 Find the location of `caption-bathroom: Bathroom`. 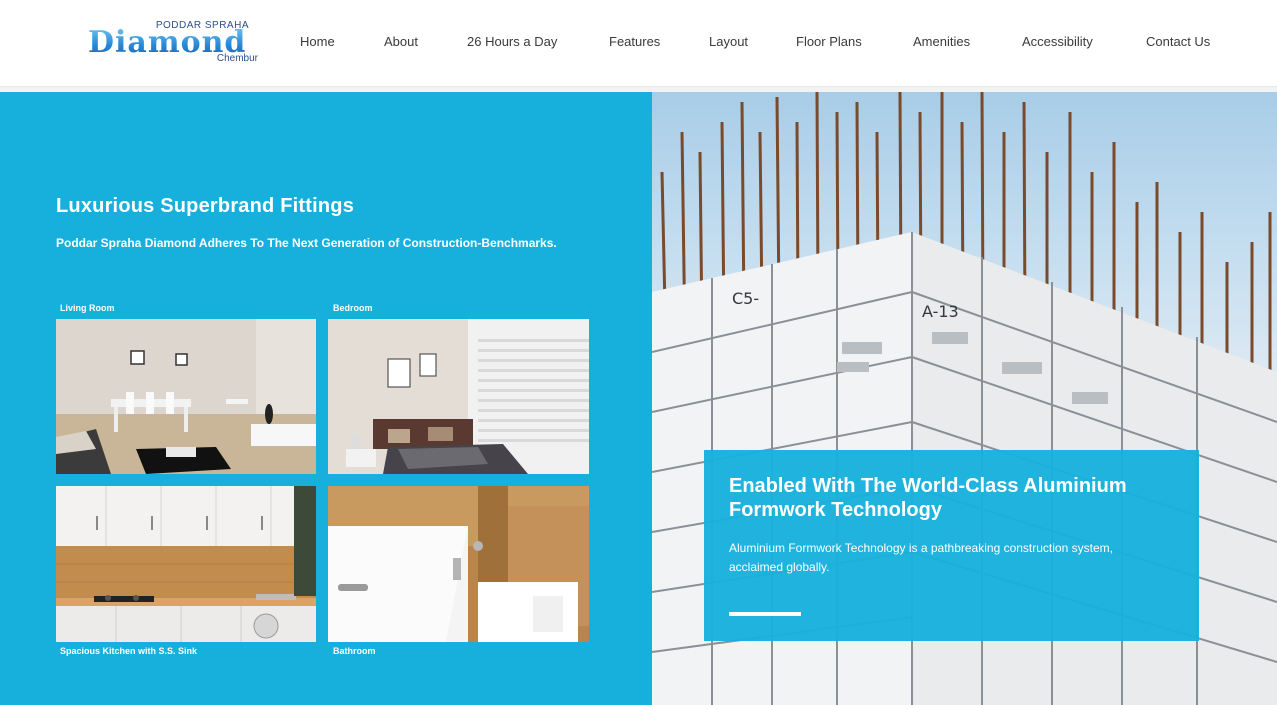

caption-bathroom: Bathroom is located at coordinates (354, 651).